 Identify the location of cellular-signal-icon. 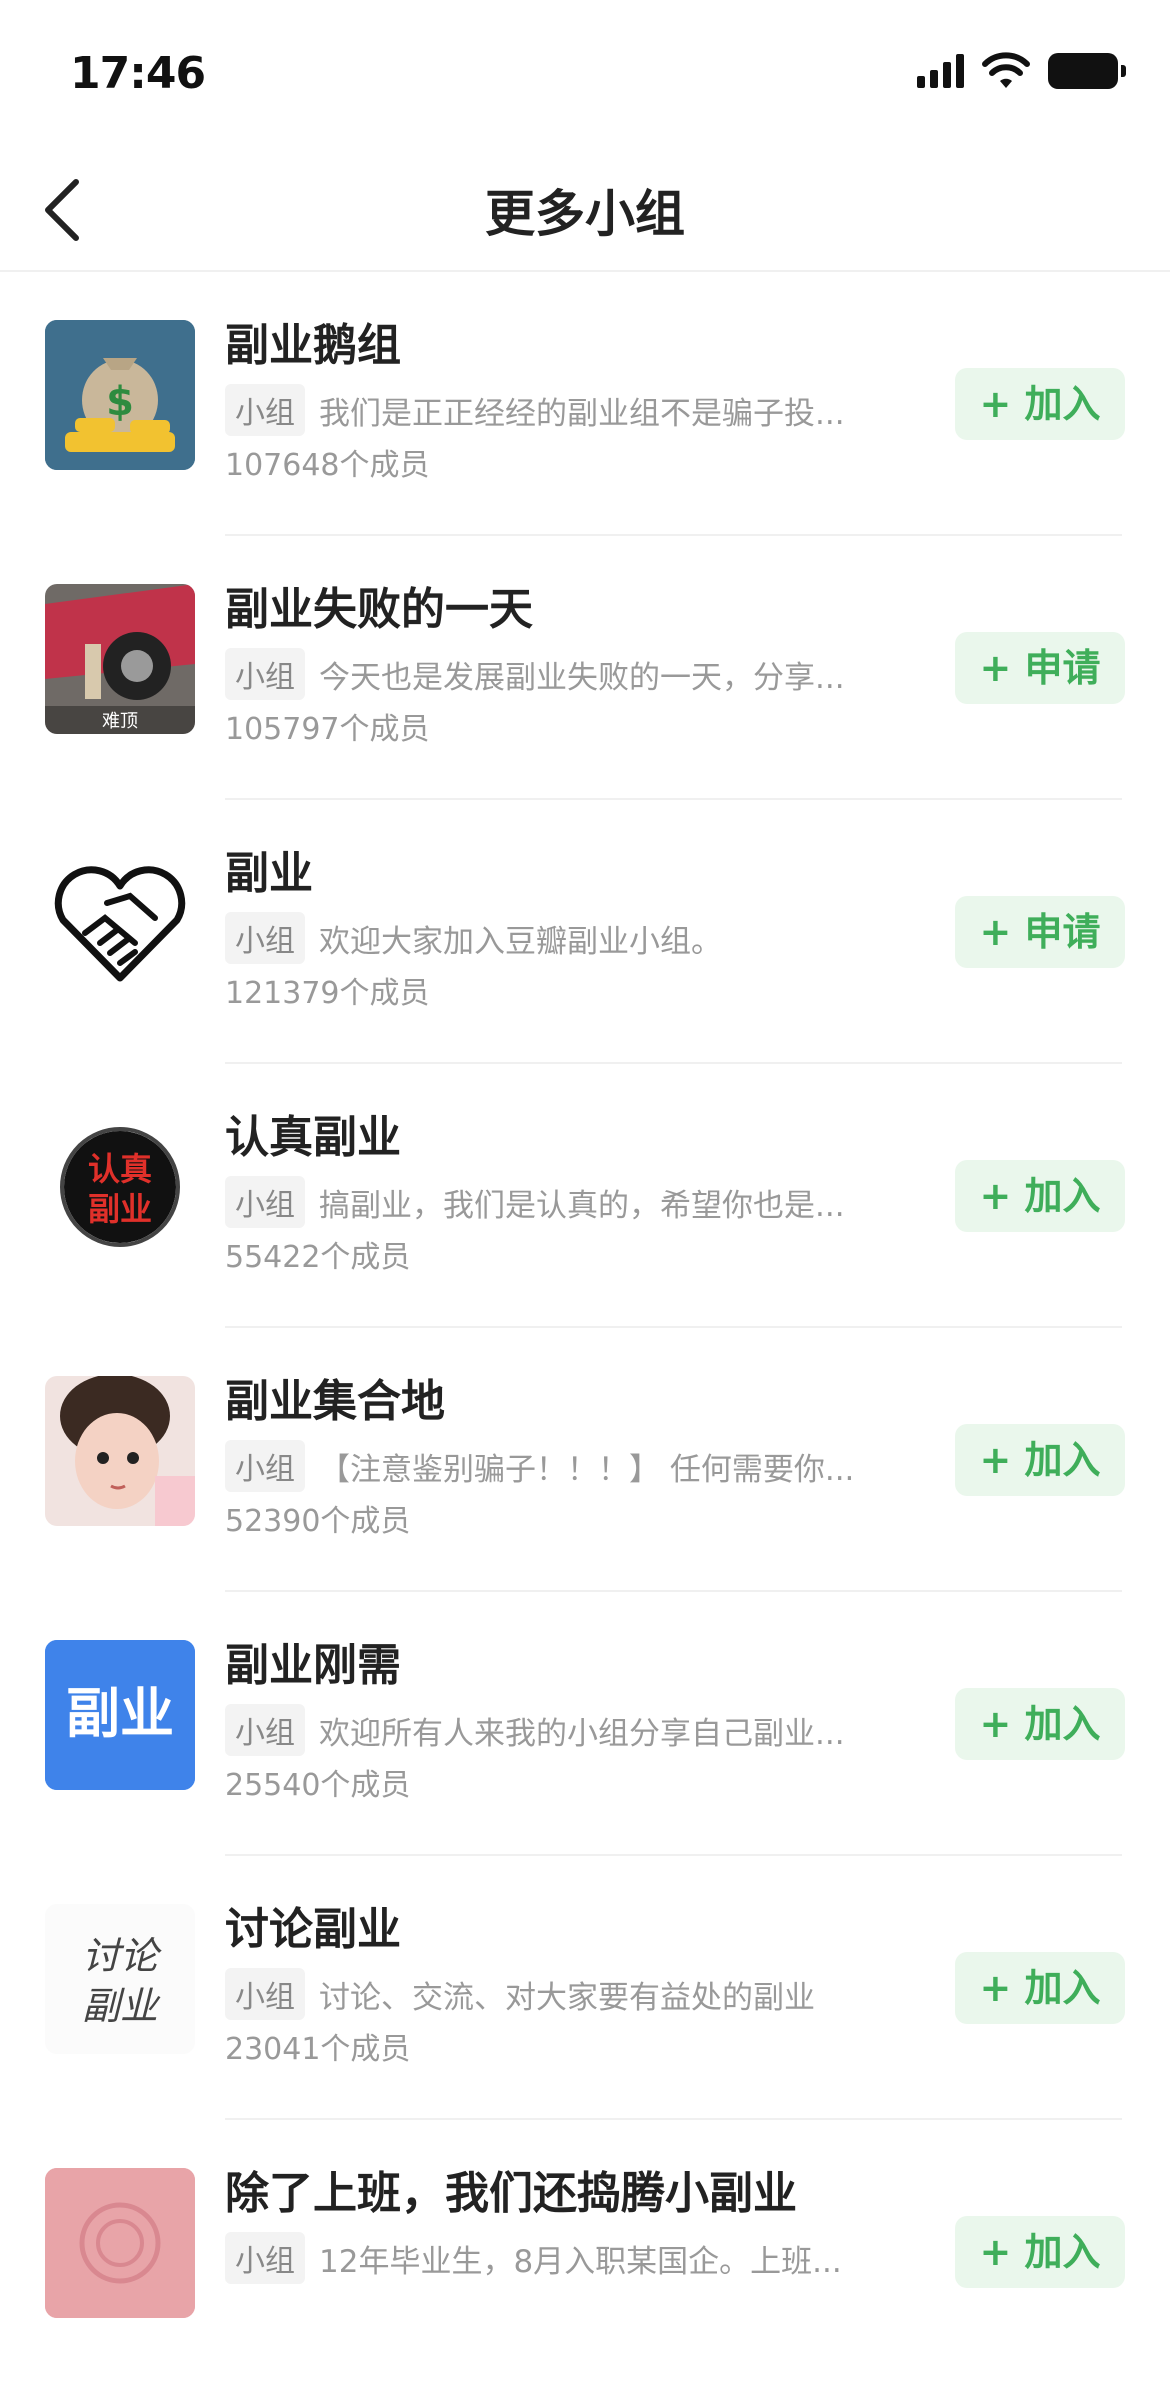
(940, 71).